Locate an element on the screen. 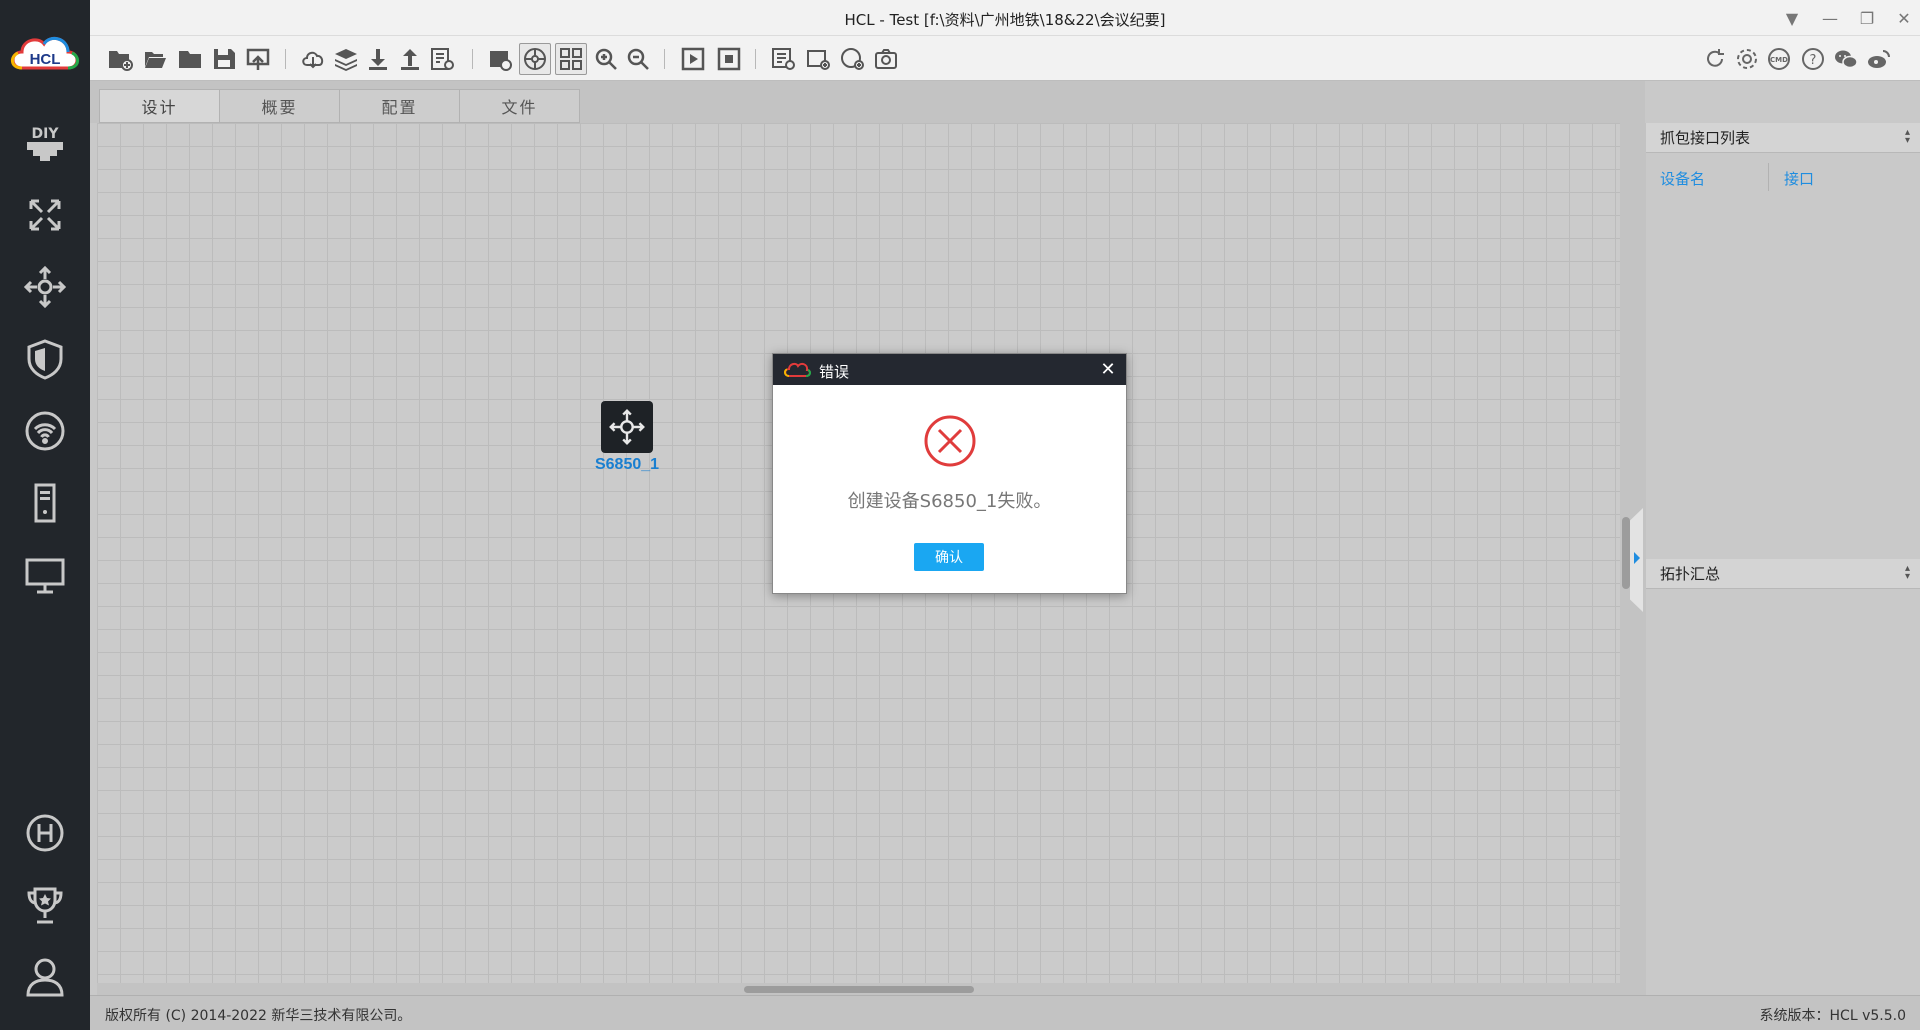 The height and width of the screenshot is (1030, 1920). svg-text: CMD is located at coordinates (1779, 60).